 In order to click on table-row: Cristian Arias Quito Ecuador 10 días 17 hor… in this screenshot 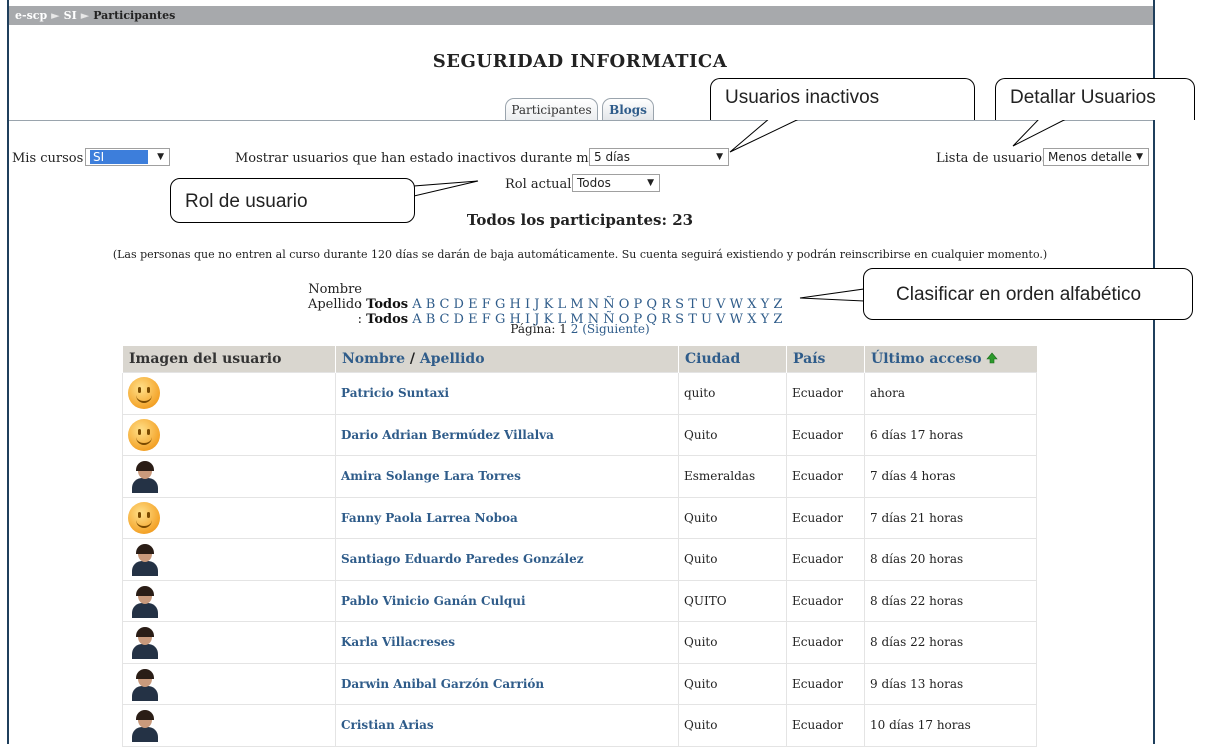, I will do `click(579, 725)`.